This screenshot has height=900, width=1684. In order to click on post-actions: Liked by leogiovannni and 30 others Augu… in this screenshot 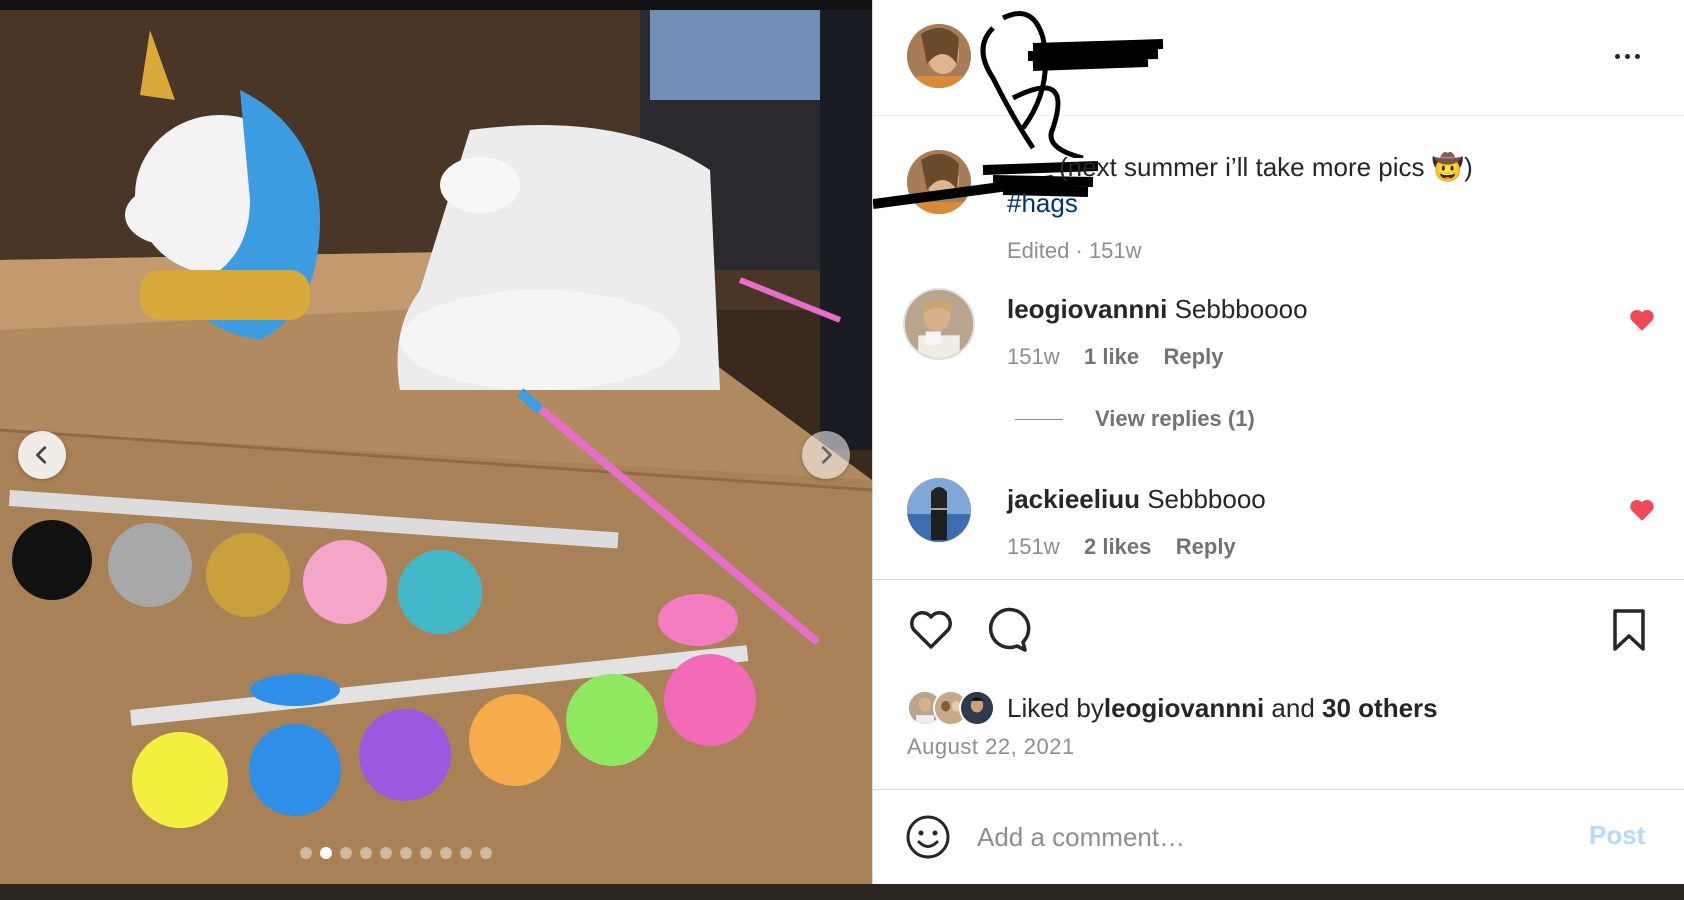, I will do `click(1278, 685)`.